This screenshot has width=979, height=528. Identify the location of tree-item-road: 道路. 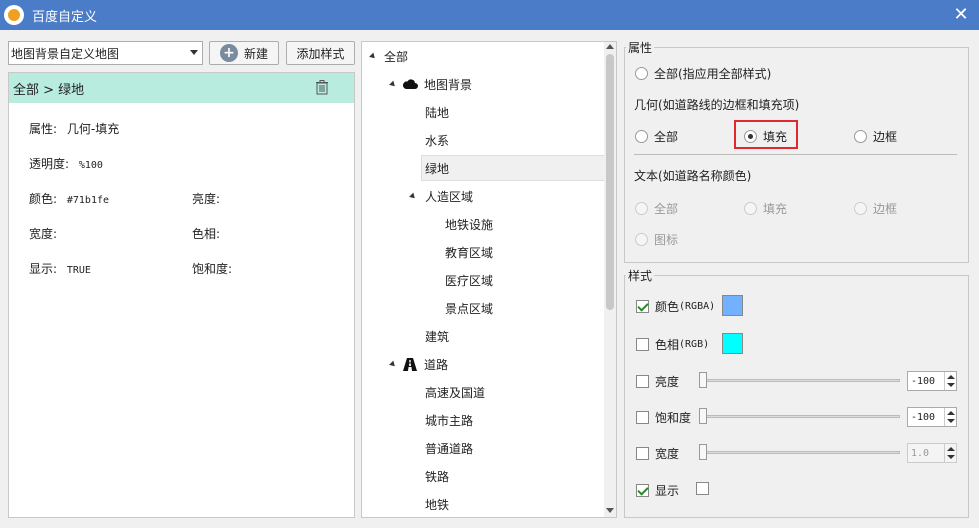
(418, 364).